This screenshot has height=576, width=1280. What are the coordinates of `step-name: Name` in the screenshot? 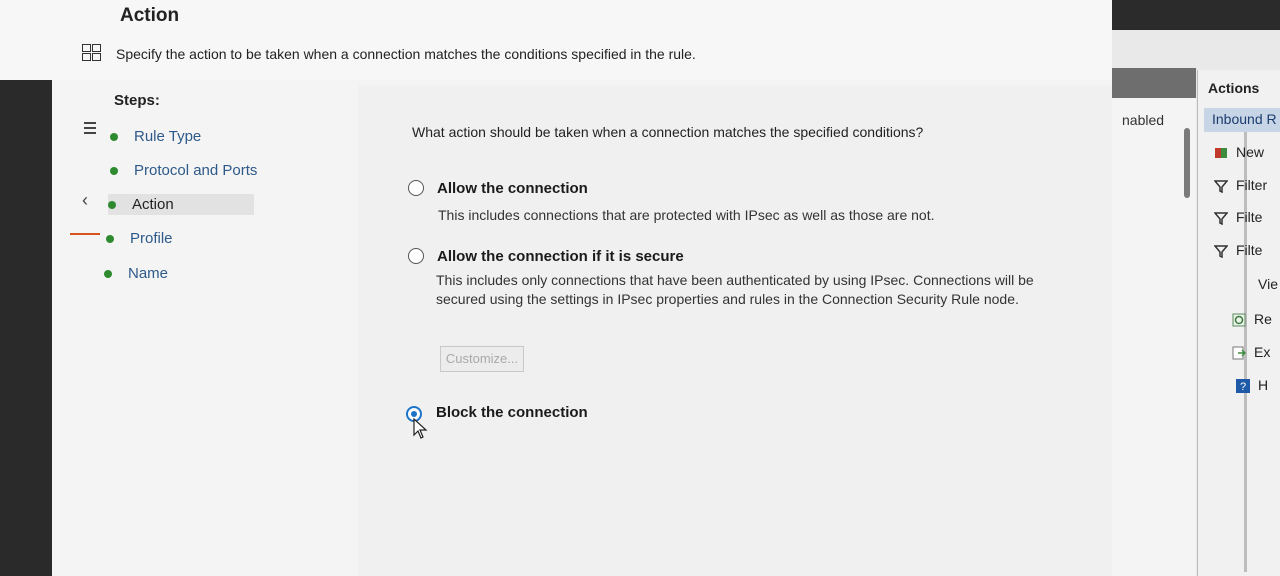 It's located at (136, 273).